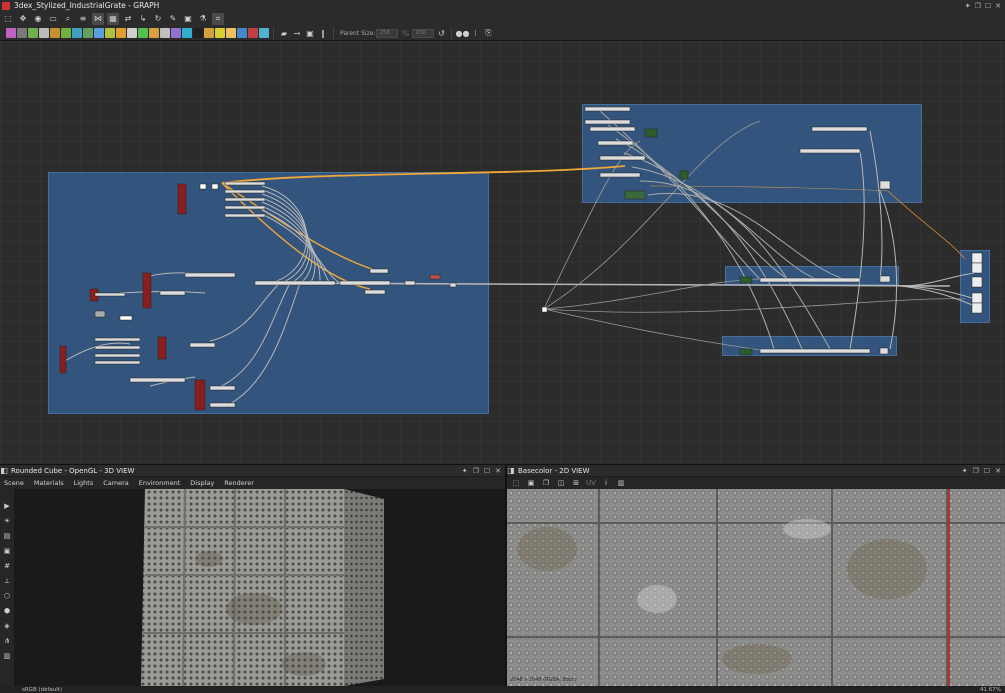 The image size is (1005, 693). Describe the element at coordinates (83, 19) in the screenshot. I see `layout-icon: ≡` at that location.